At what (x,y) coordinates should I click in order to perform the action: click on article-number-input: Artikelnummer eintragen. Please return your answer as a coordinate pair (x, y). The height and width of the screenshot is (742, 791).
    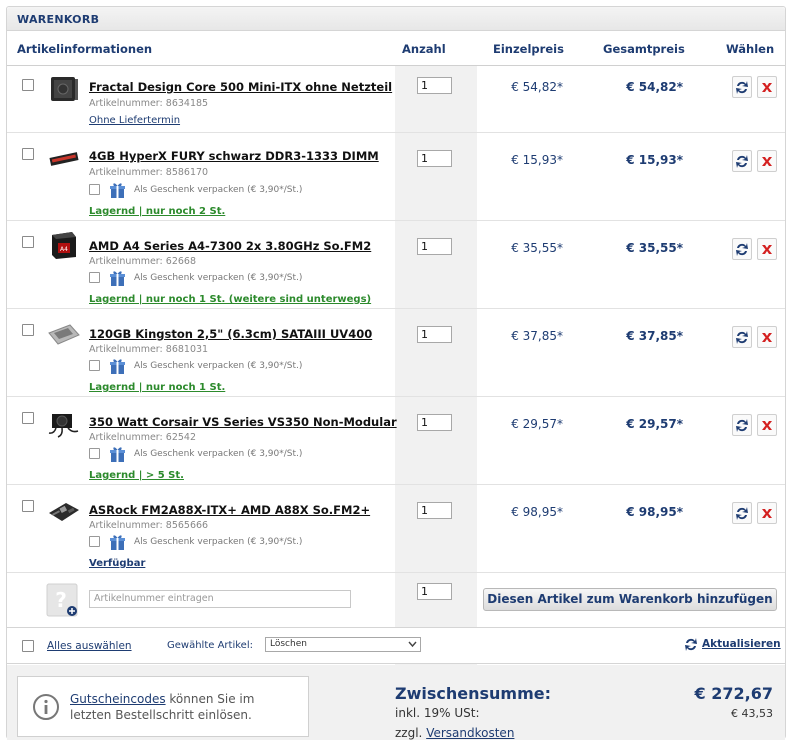
    Looking at the image, I should click on (220, 599).